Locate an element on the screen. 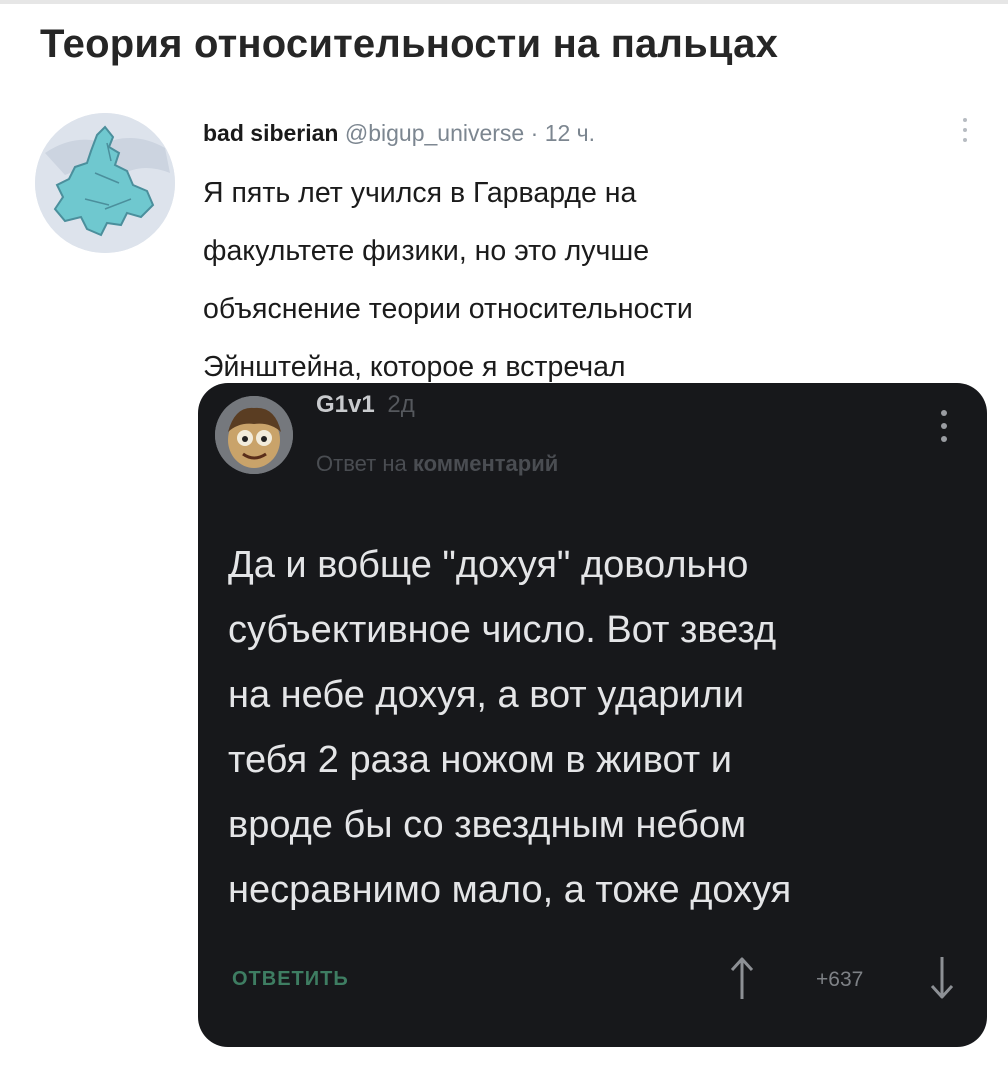 Image resolution: width=1008 pixels, height=1080 pixels. comment-body-line: на небе дохуя, а вот ударили is located at coordinates (486, 695).